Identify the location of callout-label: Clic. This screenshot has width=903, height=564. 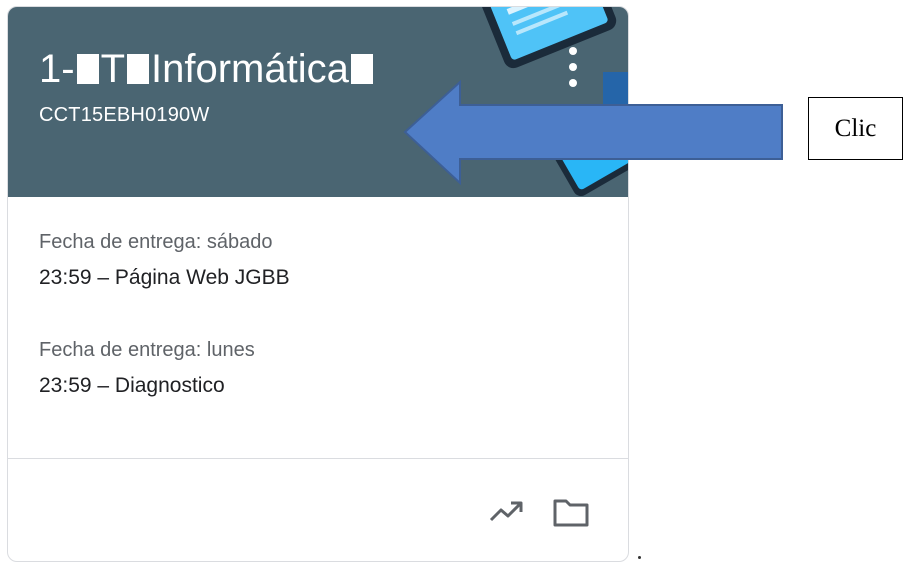
(855, 128).